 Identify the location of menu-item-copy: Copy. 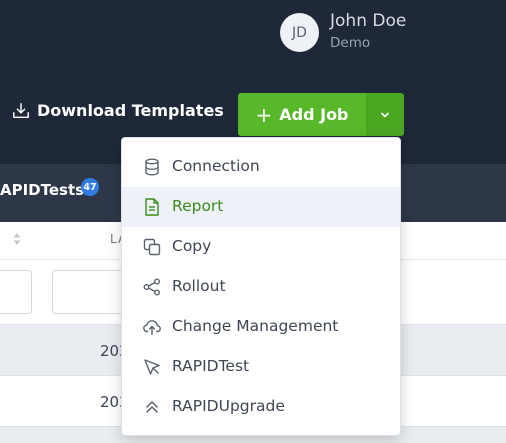
(261, 247).